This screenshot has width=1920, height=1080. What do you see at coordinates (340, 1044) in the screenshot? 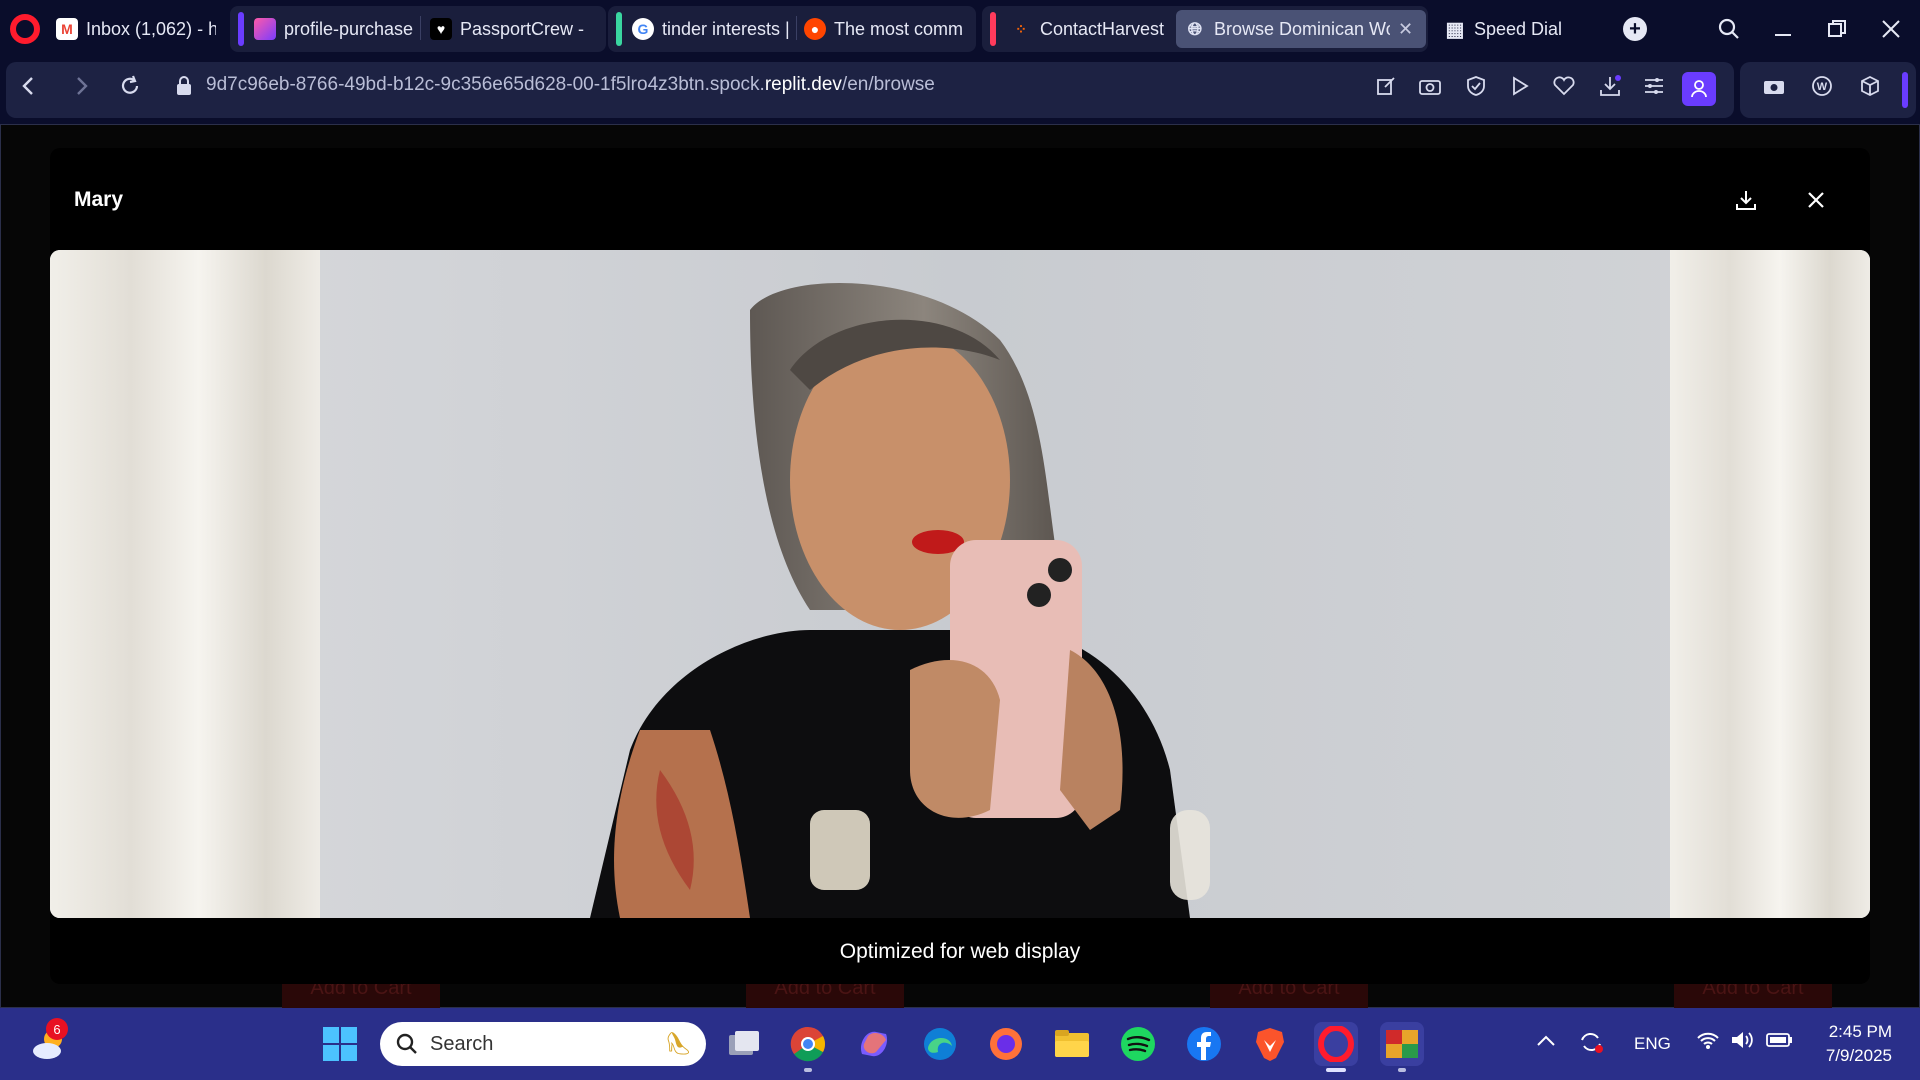
I see `start-icon` at bounding box center [340, 1044].